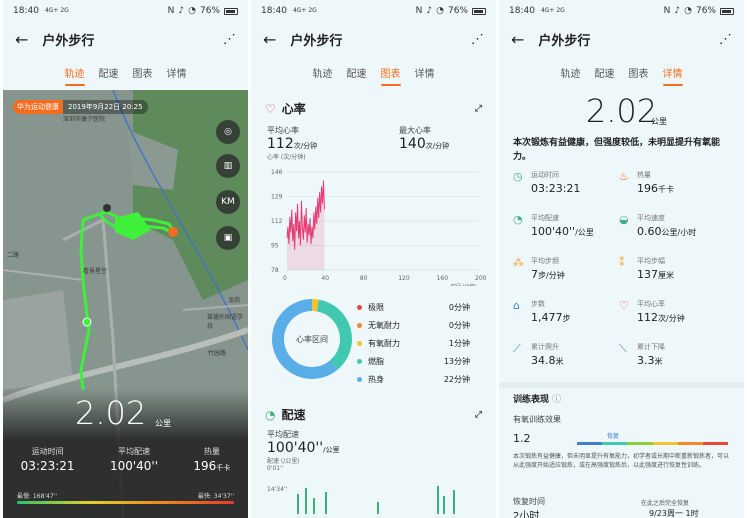 This screenshot has height=518, width=747. Describe the element at coordinates (228, 202) in the screenshot. I see `km-toggle-button: KM` at that location.